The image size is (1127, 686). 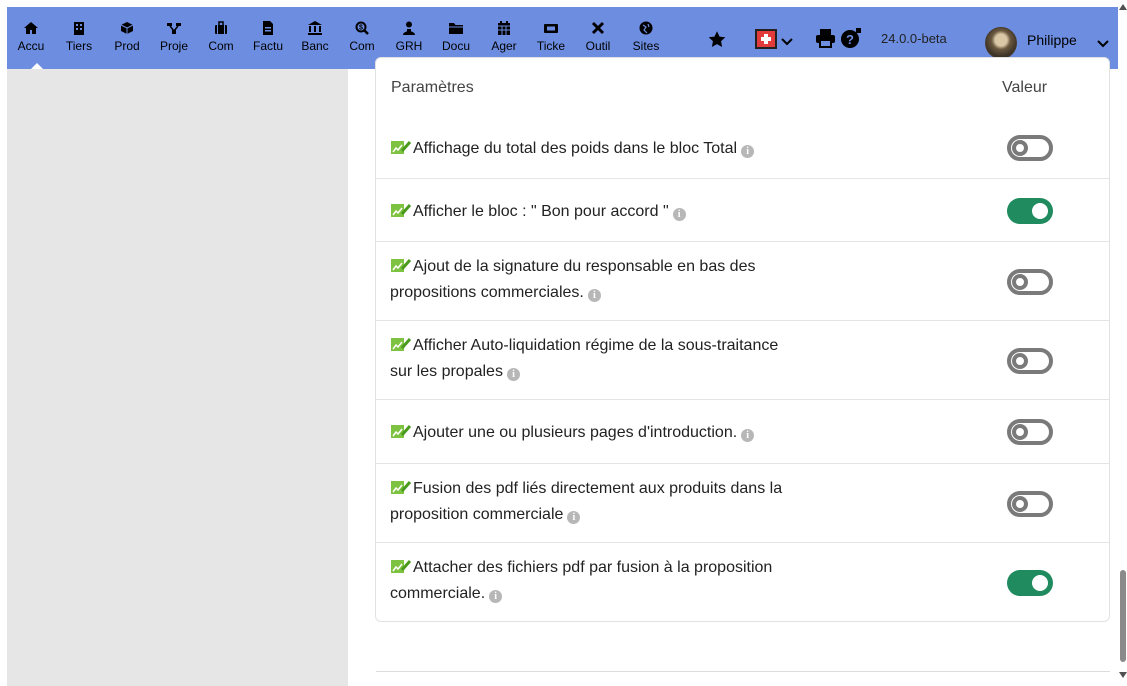 What do you see at coordinates (79, 28) in the screenshot?
I see `building-icon` at bounding box center [79, 28].